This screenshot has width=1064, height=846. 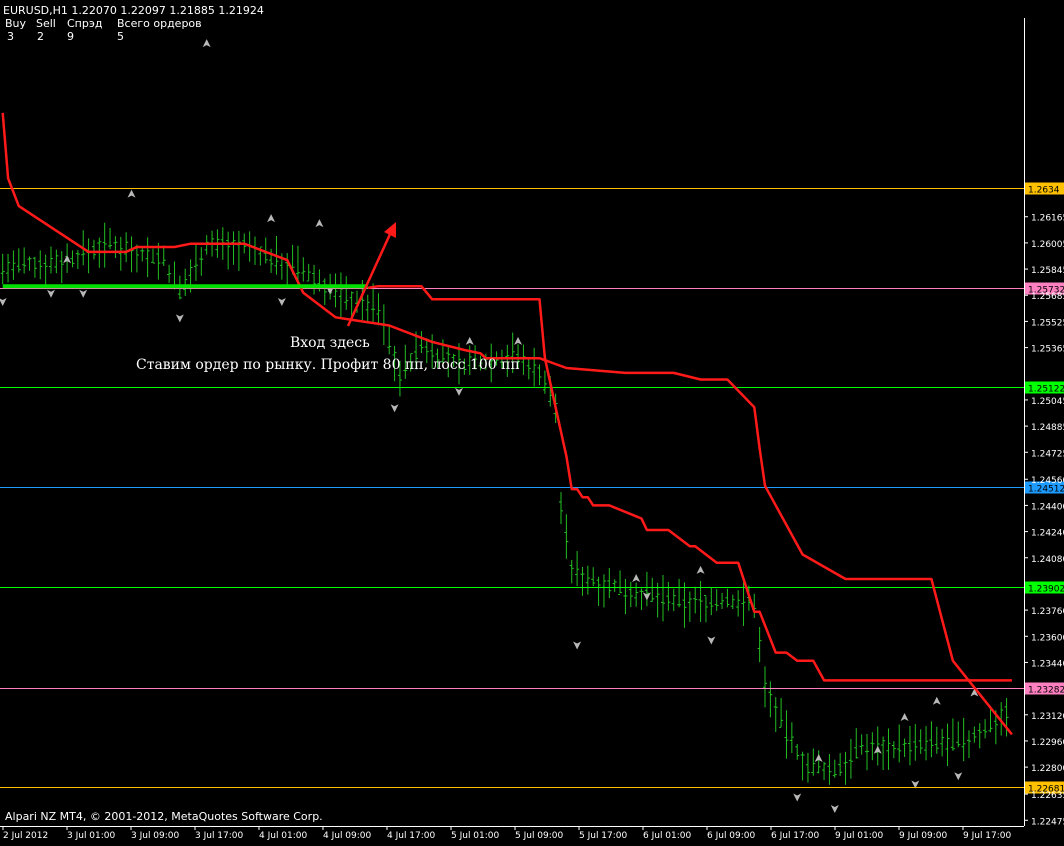 What do you see at coordinates (539, 836) in the screenshot?
I see `x-tick-label: 5 Jul 09:00` at bounding box center [539, 836].